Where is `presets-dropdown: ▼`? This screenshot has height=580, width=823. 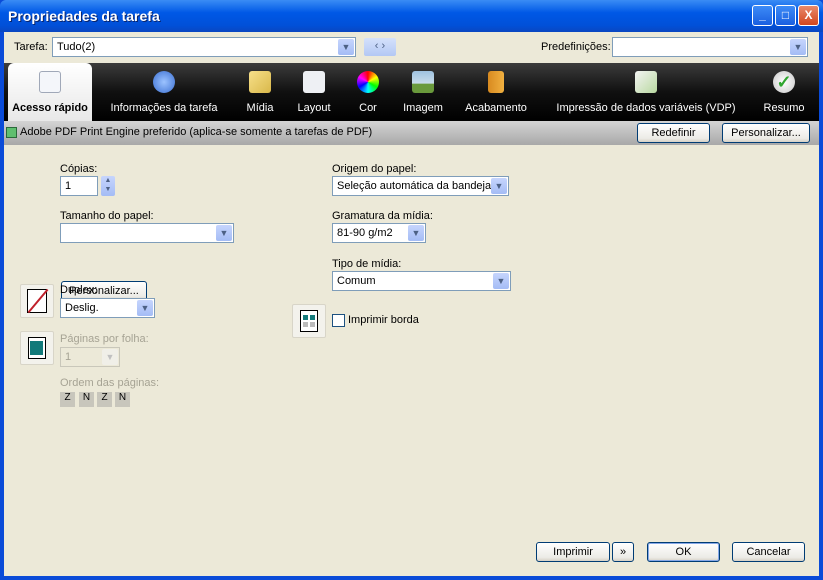
presets-dropdown: ▼ is located at coordinates (710, 47).